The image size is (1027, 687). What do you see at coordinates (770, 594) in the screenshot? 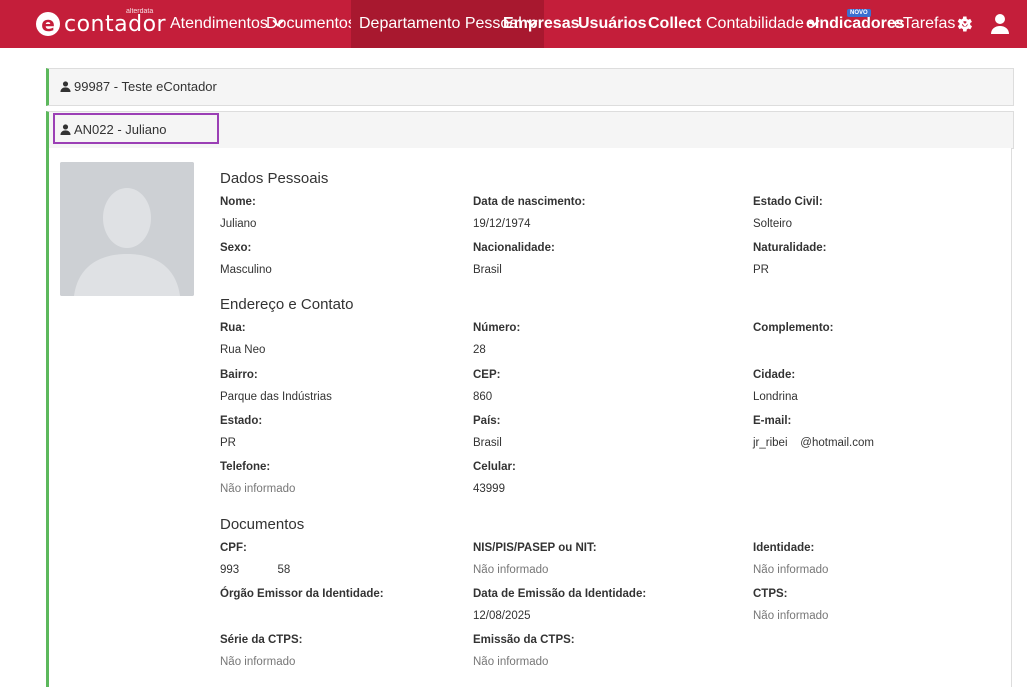
I see `label-ctps: CTPS:` at bounding box center [770, 594].